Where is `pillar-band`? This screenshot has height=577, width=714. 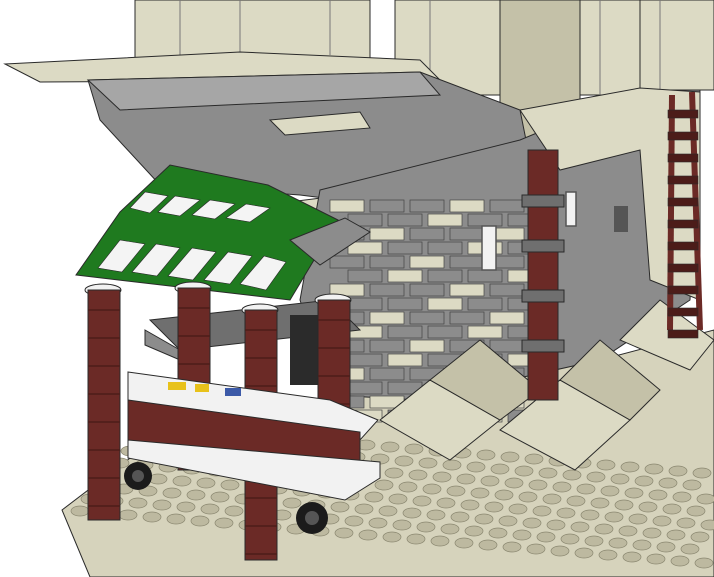
pillar-band is located at coordinates (543, 201).